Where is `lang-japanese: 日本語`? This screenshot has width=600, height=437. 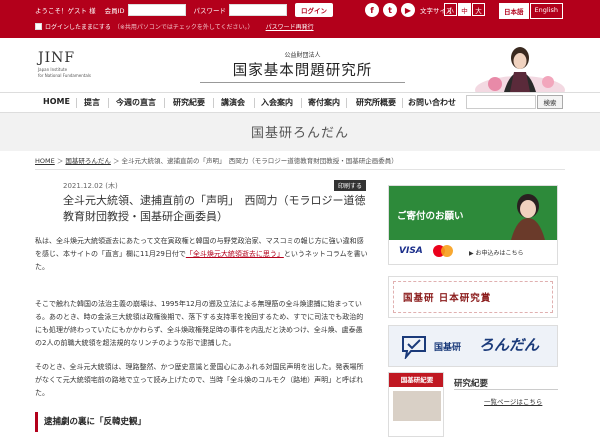
lang-japanese: 日本語 is located at coordinates (514, 11).